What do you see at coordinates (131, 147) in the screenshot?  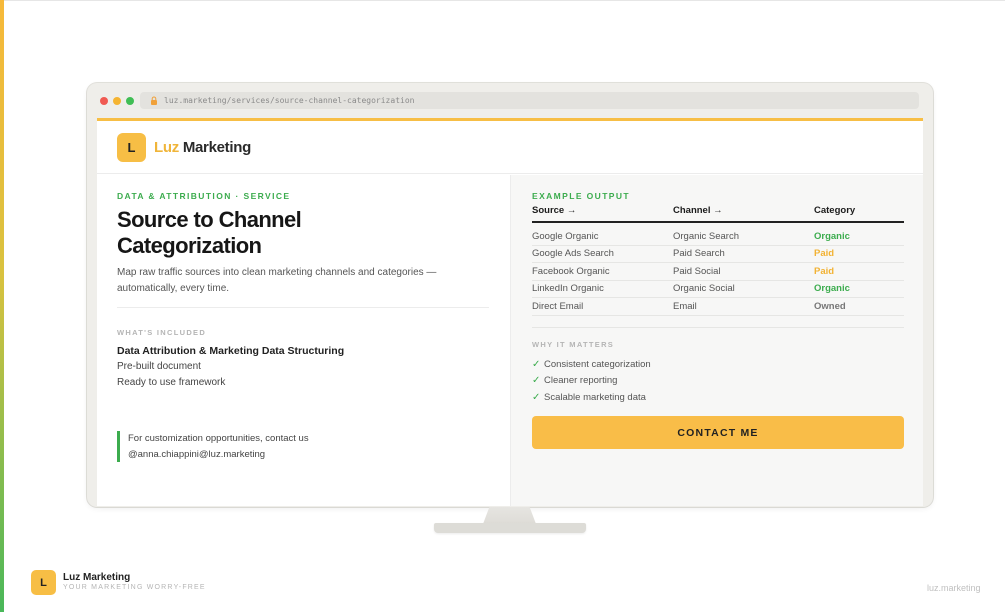 I see `brand-logo: L` at bounding box center [131, 147].